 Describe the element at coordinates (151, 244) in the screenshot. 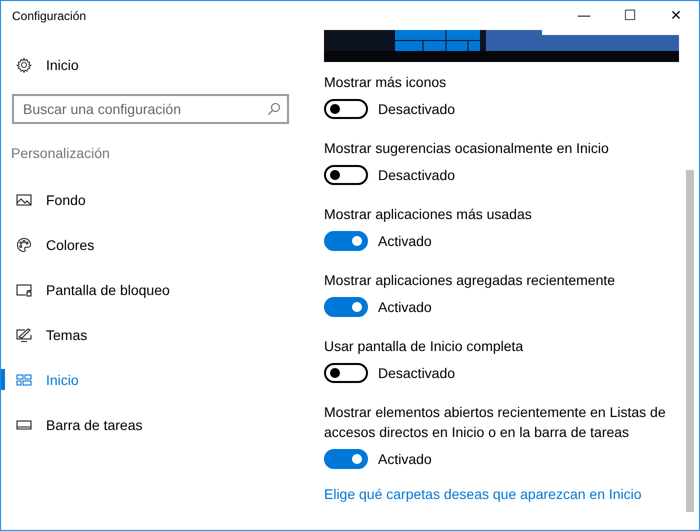

I see `sidebar-item: Colores` at that location.